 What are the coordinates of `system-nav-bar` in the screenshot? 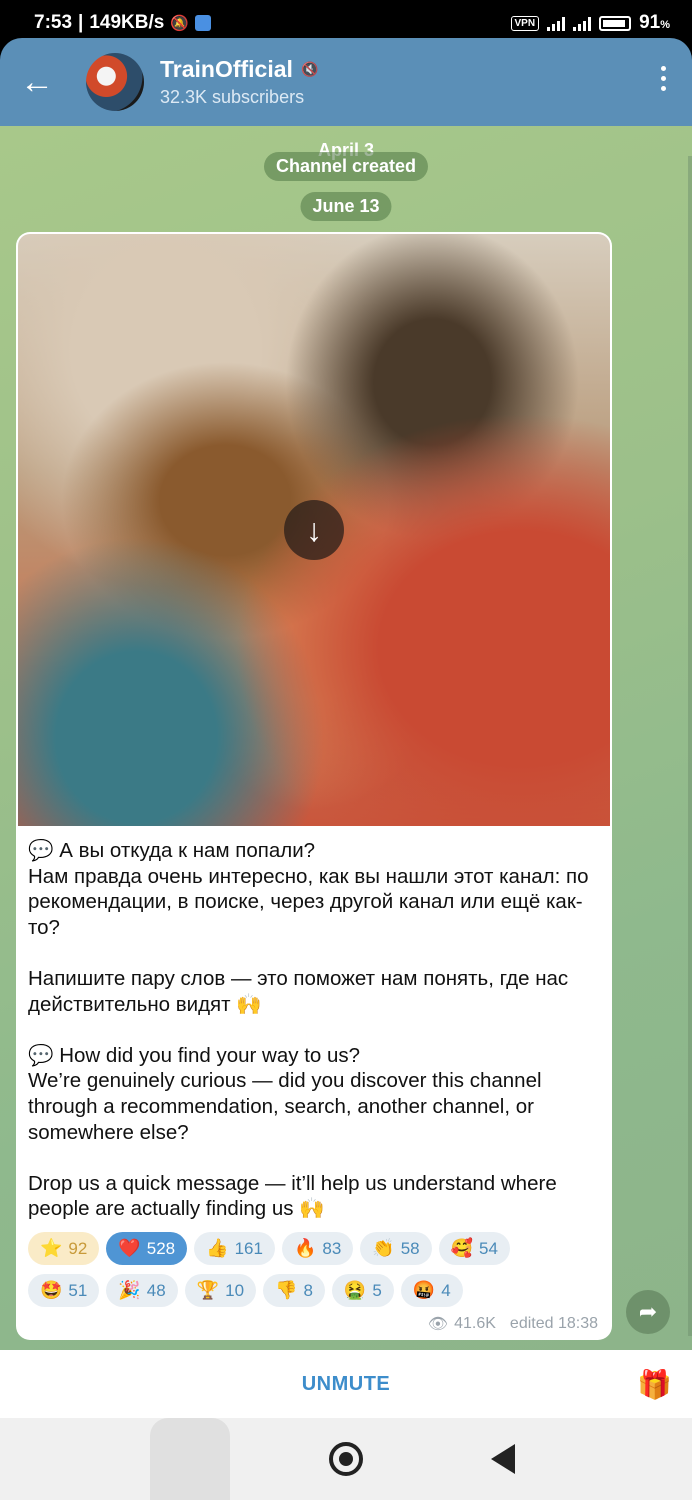 It's located at (346, 1459).